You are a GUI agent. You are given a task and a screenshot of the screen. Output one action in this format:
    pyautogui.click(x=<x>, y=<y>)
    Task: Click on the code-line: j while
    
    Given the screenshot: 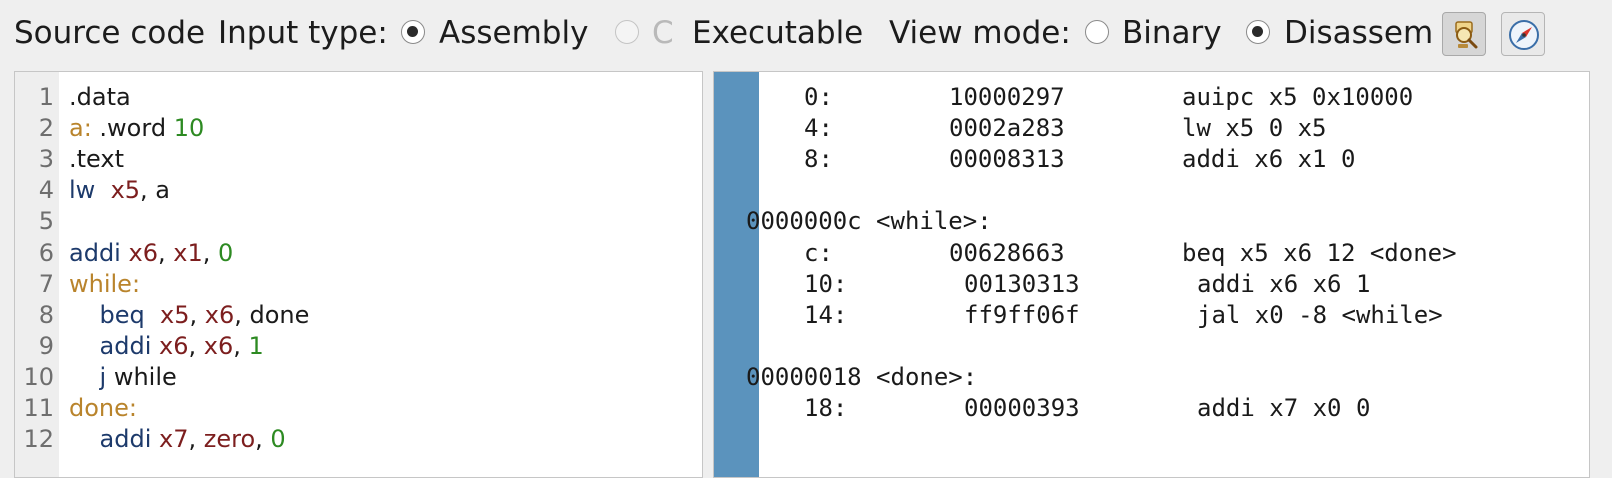 What is the action you would take?
    pyautogui.click(x=123, y=377)
    